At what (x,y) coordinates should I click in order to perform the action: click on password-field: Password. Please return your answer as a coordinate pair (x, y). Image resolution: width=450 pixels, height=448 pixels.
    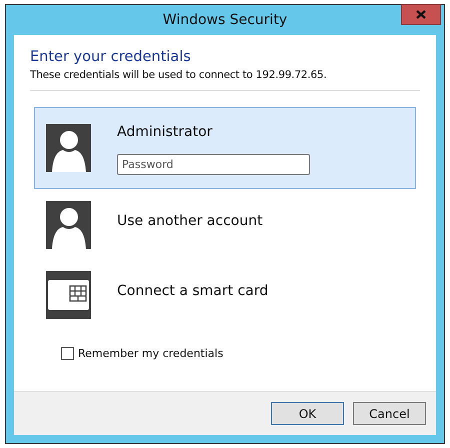
    Looking at the image, I should click on (213, 164).